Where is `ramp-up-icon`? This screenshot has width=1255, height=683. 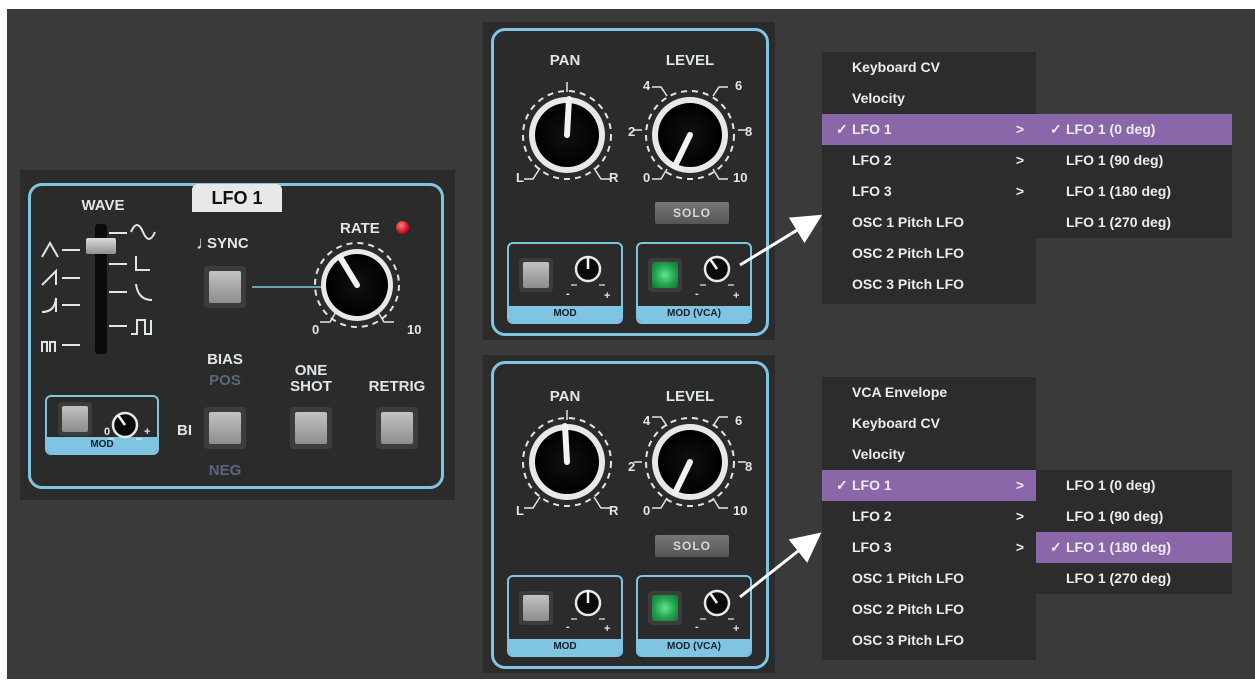 ramp-up-icon is located at coordinates (49, 277).